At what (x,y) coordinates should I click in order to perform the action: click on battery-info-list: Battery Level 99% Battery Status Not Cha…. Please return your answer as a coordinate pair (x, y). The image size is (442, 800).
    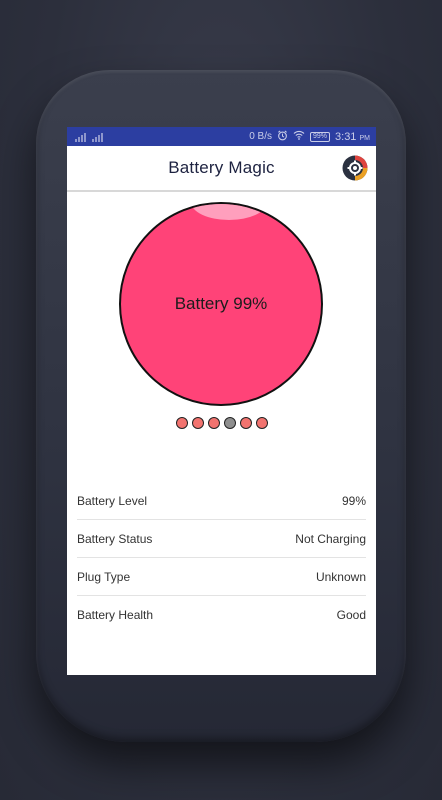
    Looking at the image, I should click on (221, 557).